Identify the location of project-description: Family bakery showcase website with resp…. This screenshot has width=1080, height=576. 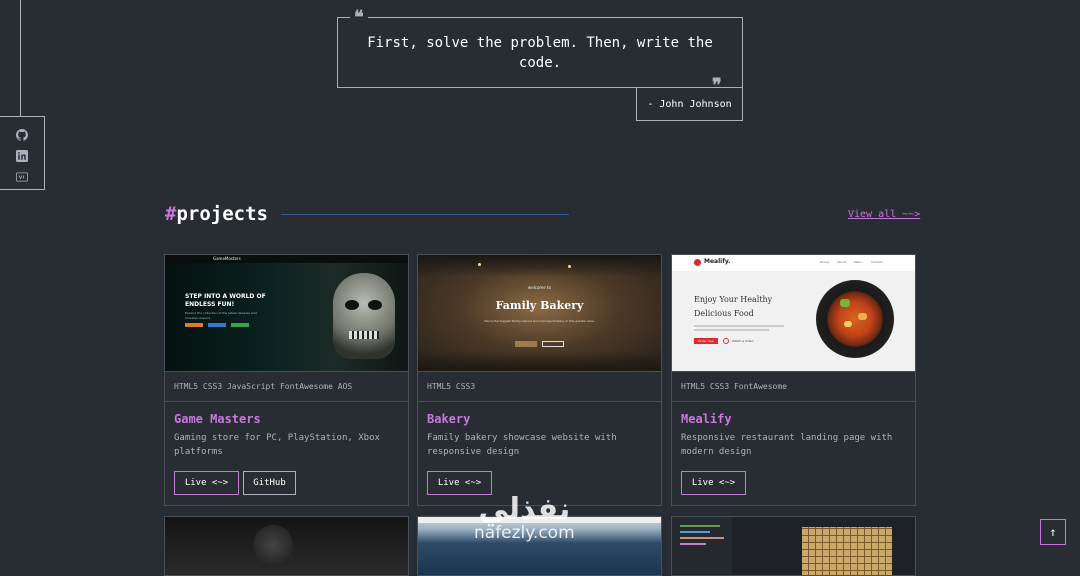
(522, 445).